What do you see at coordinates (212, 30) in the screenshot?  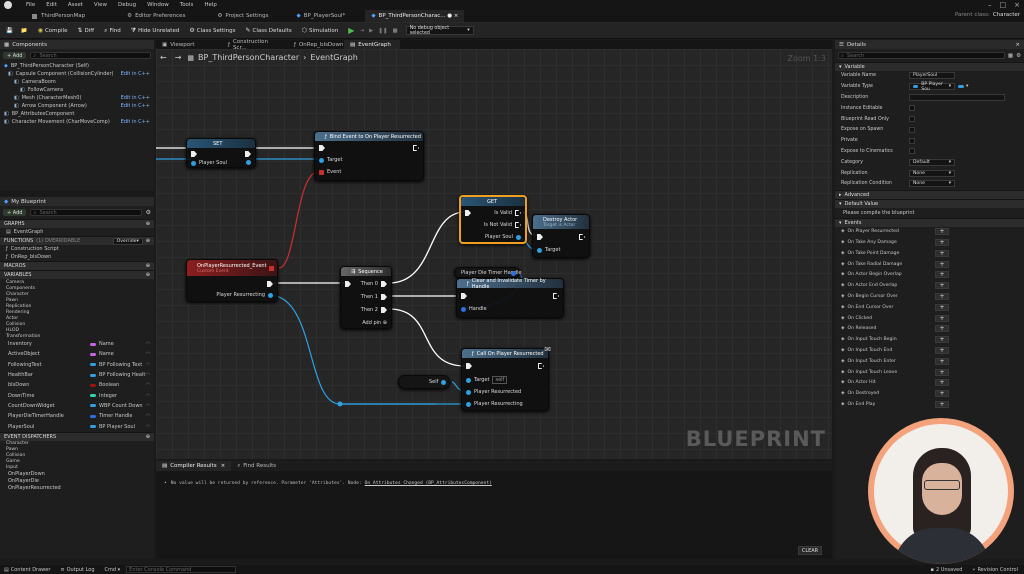 I see `class-settings-button: ⚙ Class Settings` at bounding box center [212, 30].